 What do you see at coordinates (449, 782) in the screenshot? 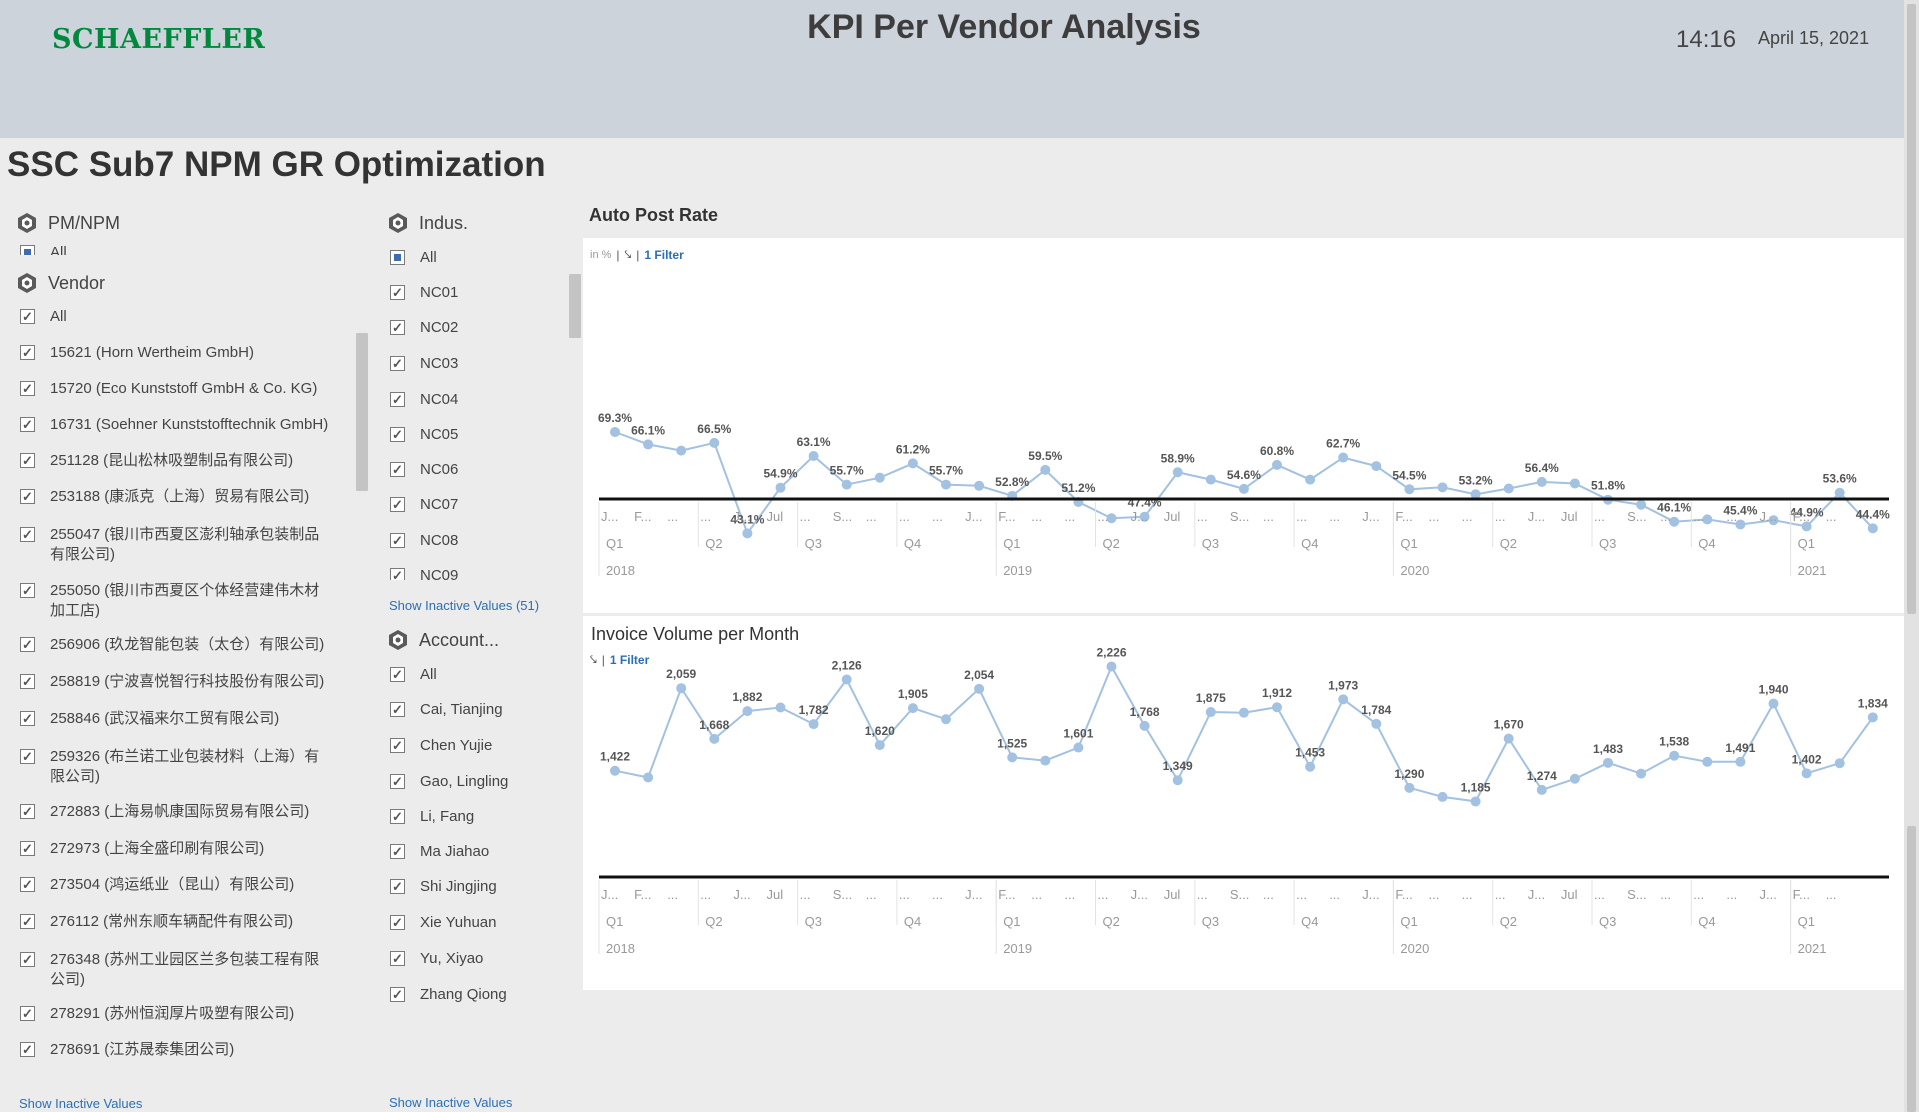
I see `account-option: Gao, Lingling` at bounding box center [449, 782].